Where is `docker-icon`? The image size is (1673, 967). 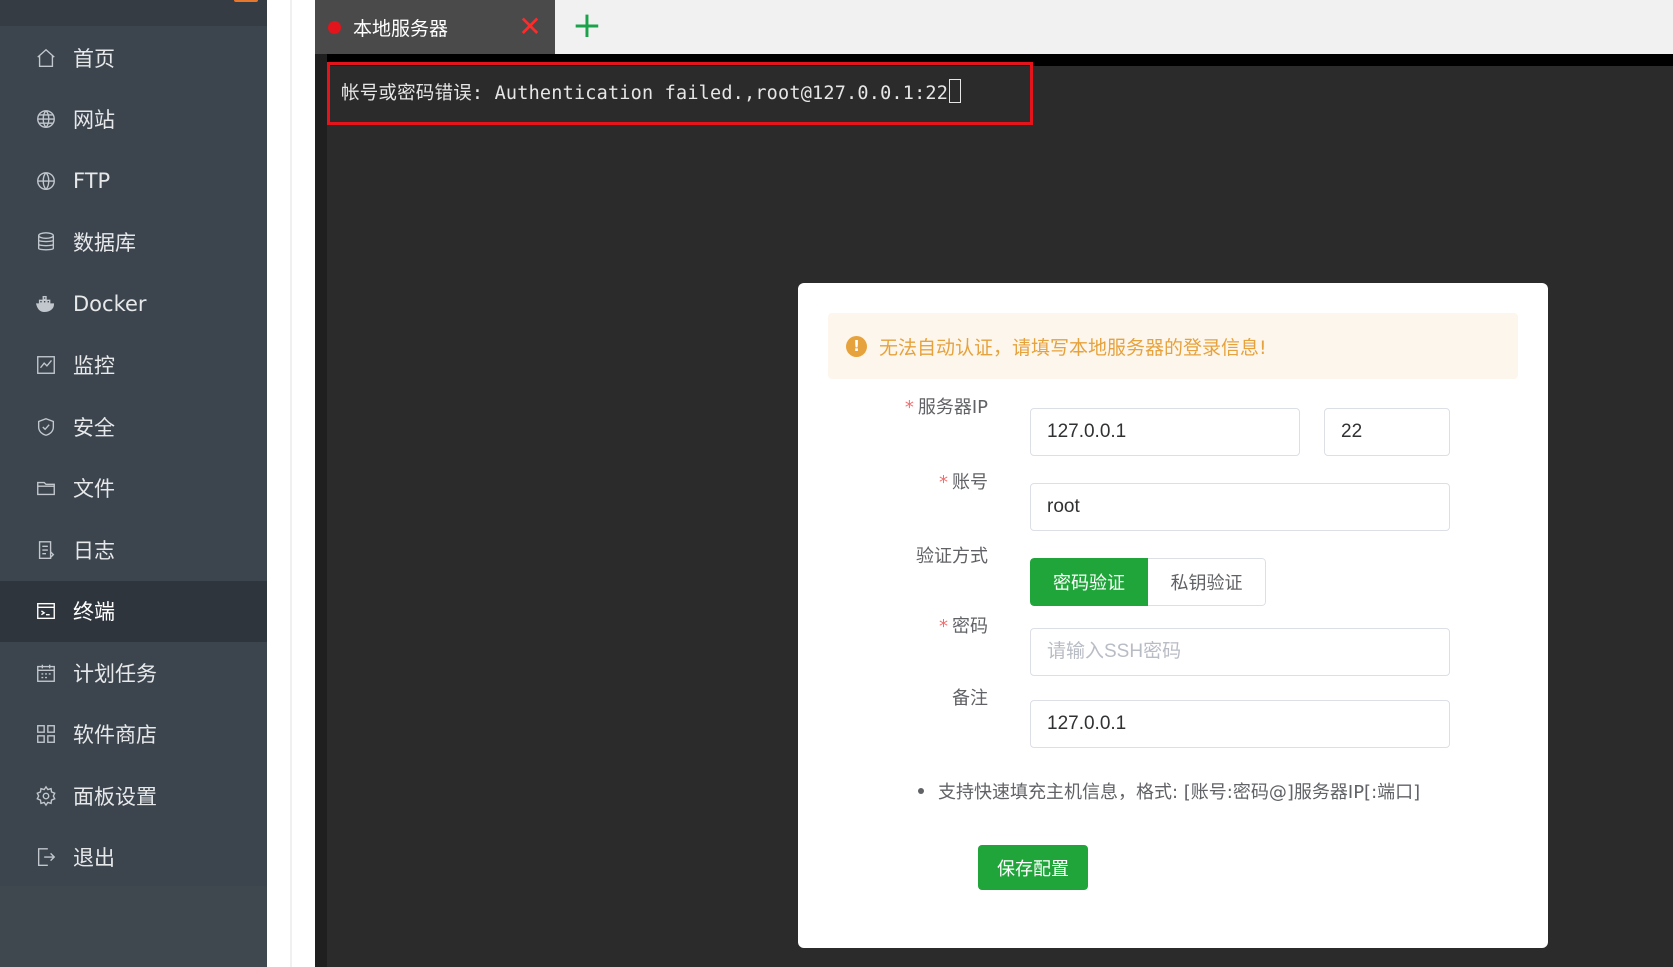 docker-icon is located at coordinates (46, 304).